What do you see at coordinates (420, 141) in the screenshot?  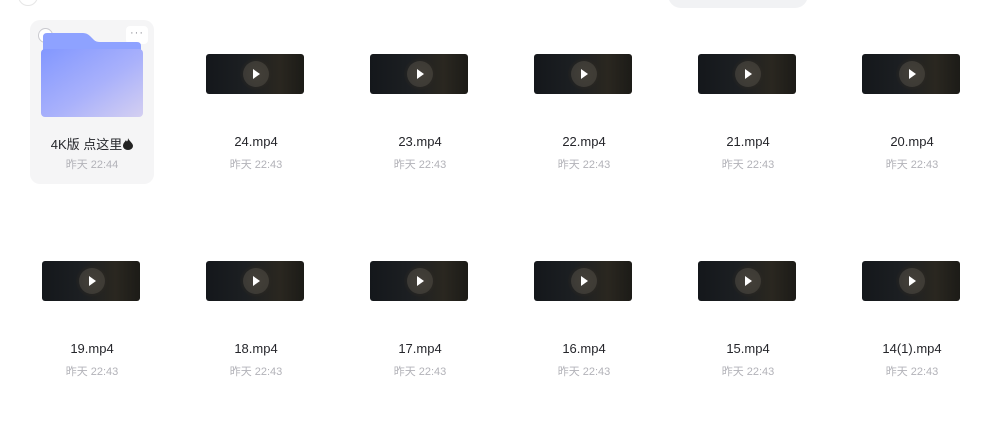 I see `file-name: 23.mp4` at bounding box center [420, 141].